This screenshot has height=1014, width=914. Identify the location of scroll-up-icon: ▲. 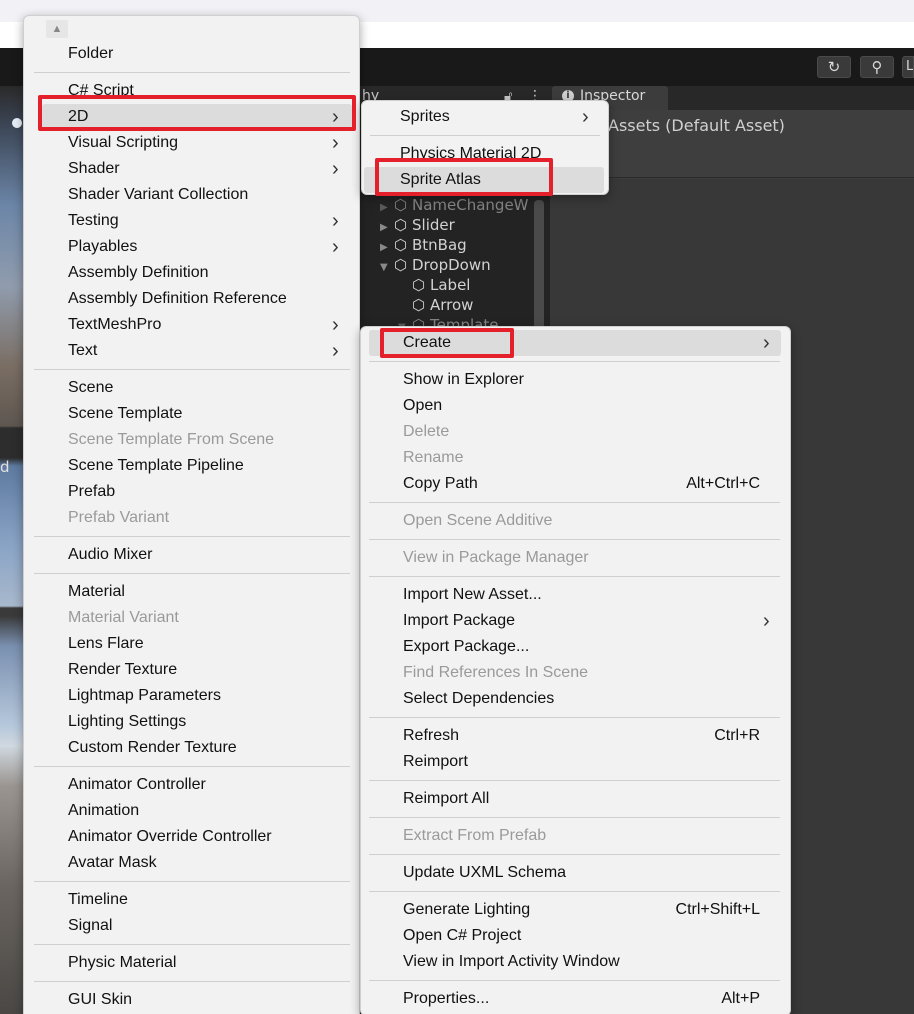
(57, 29).